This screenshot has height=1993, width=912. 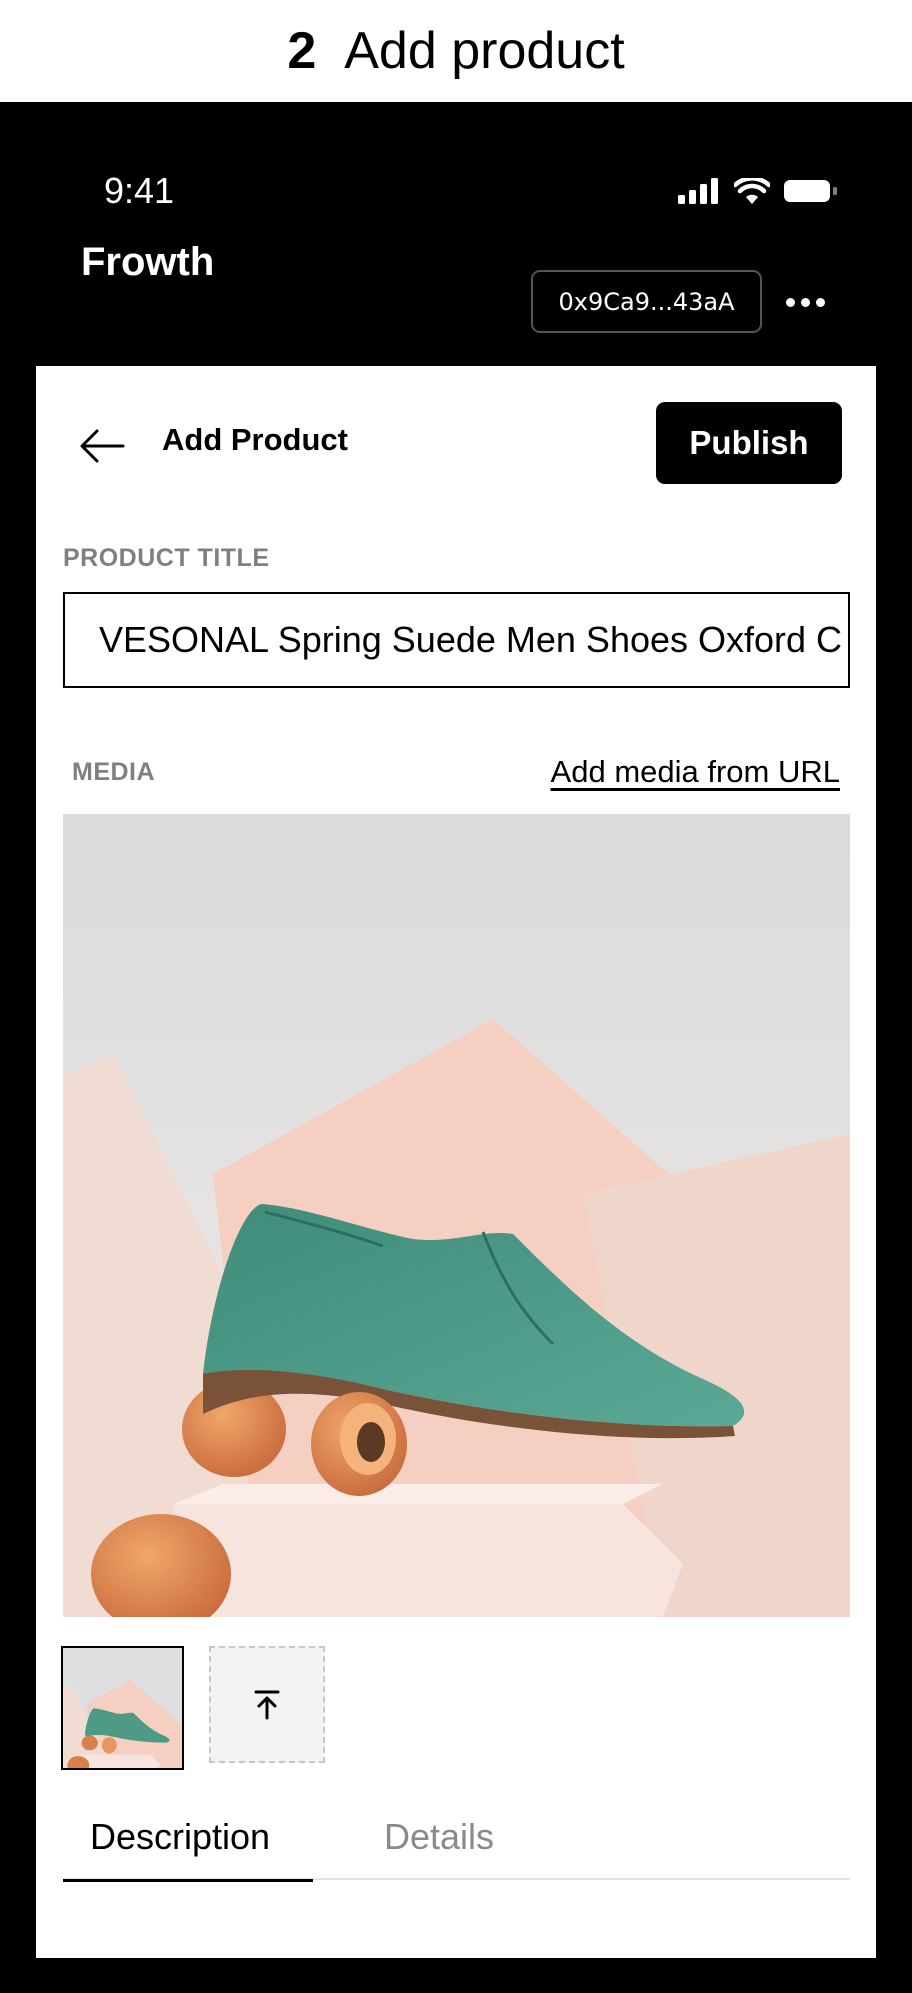 What do you see at coordinates (752, 192) in the screenshot?
I see `wifi-icon` at bounding box center [752, 192].